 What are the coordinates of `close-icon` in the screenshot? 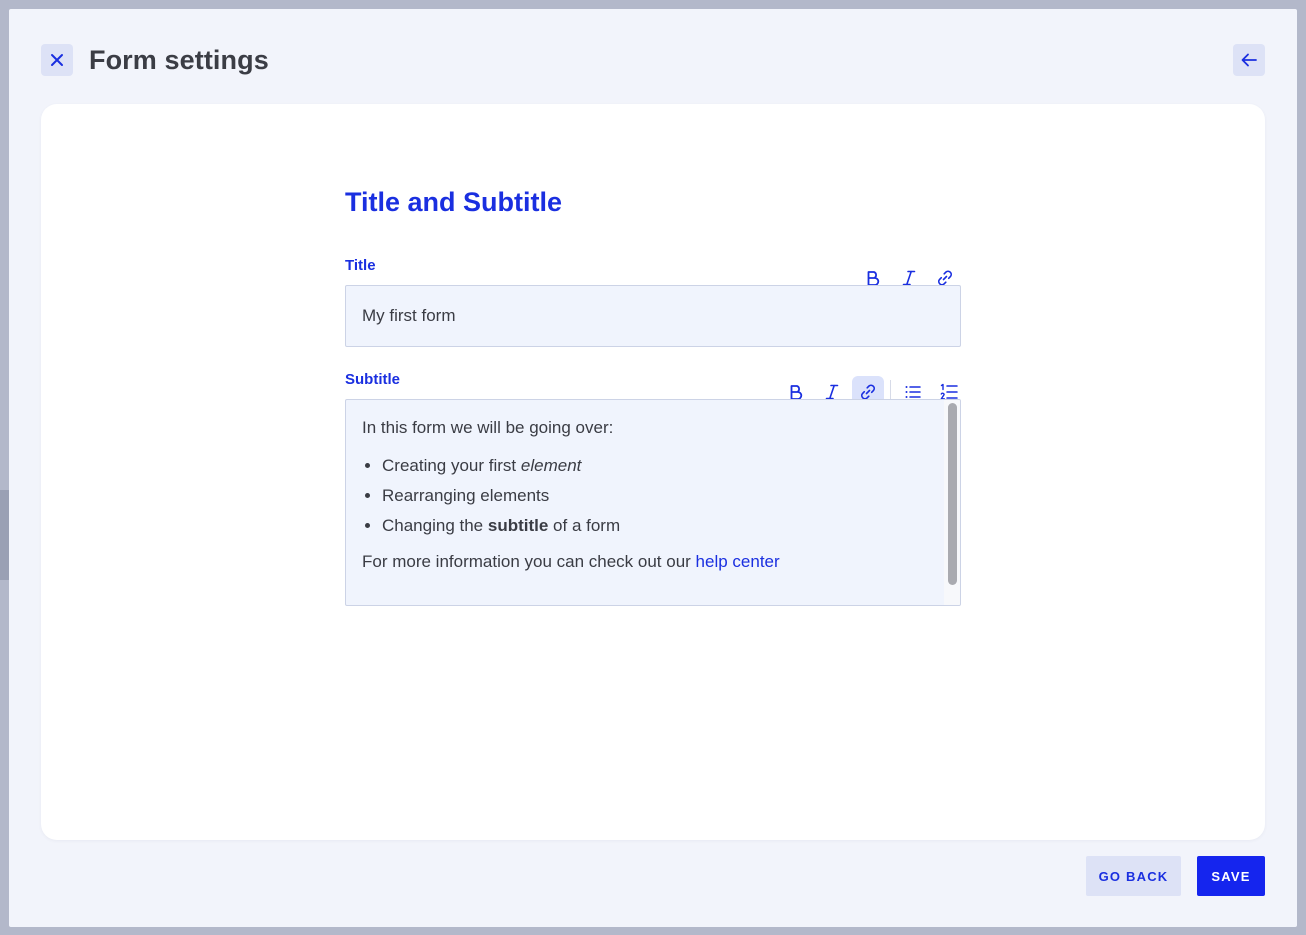 It's located at (57, 60).